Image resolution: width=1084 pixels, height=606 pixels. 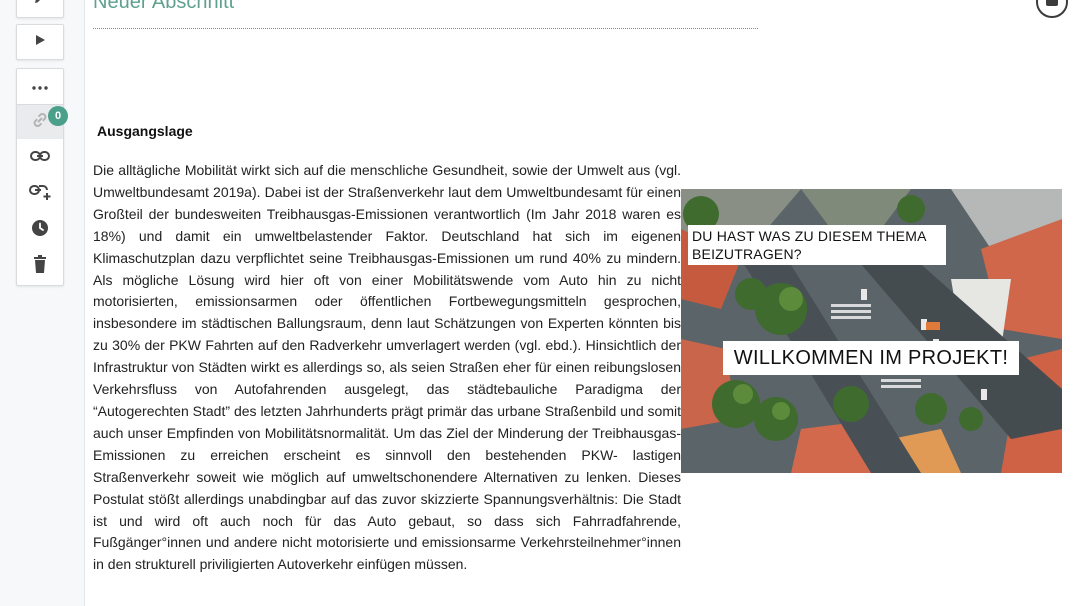 I want to click on link-add-icon, so click(x=40, y=194).